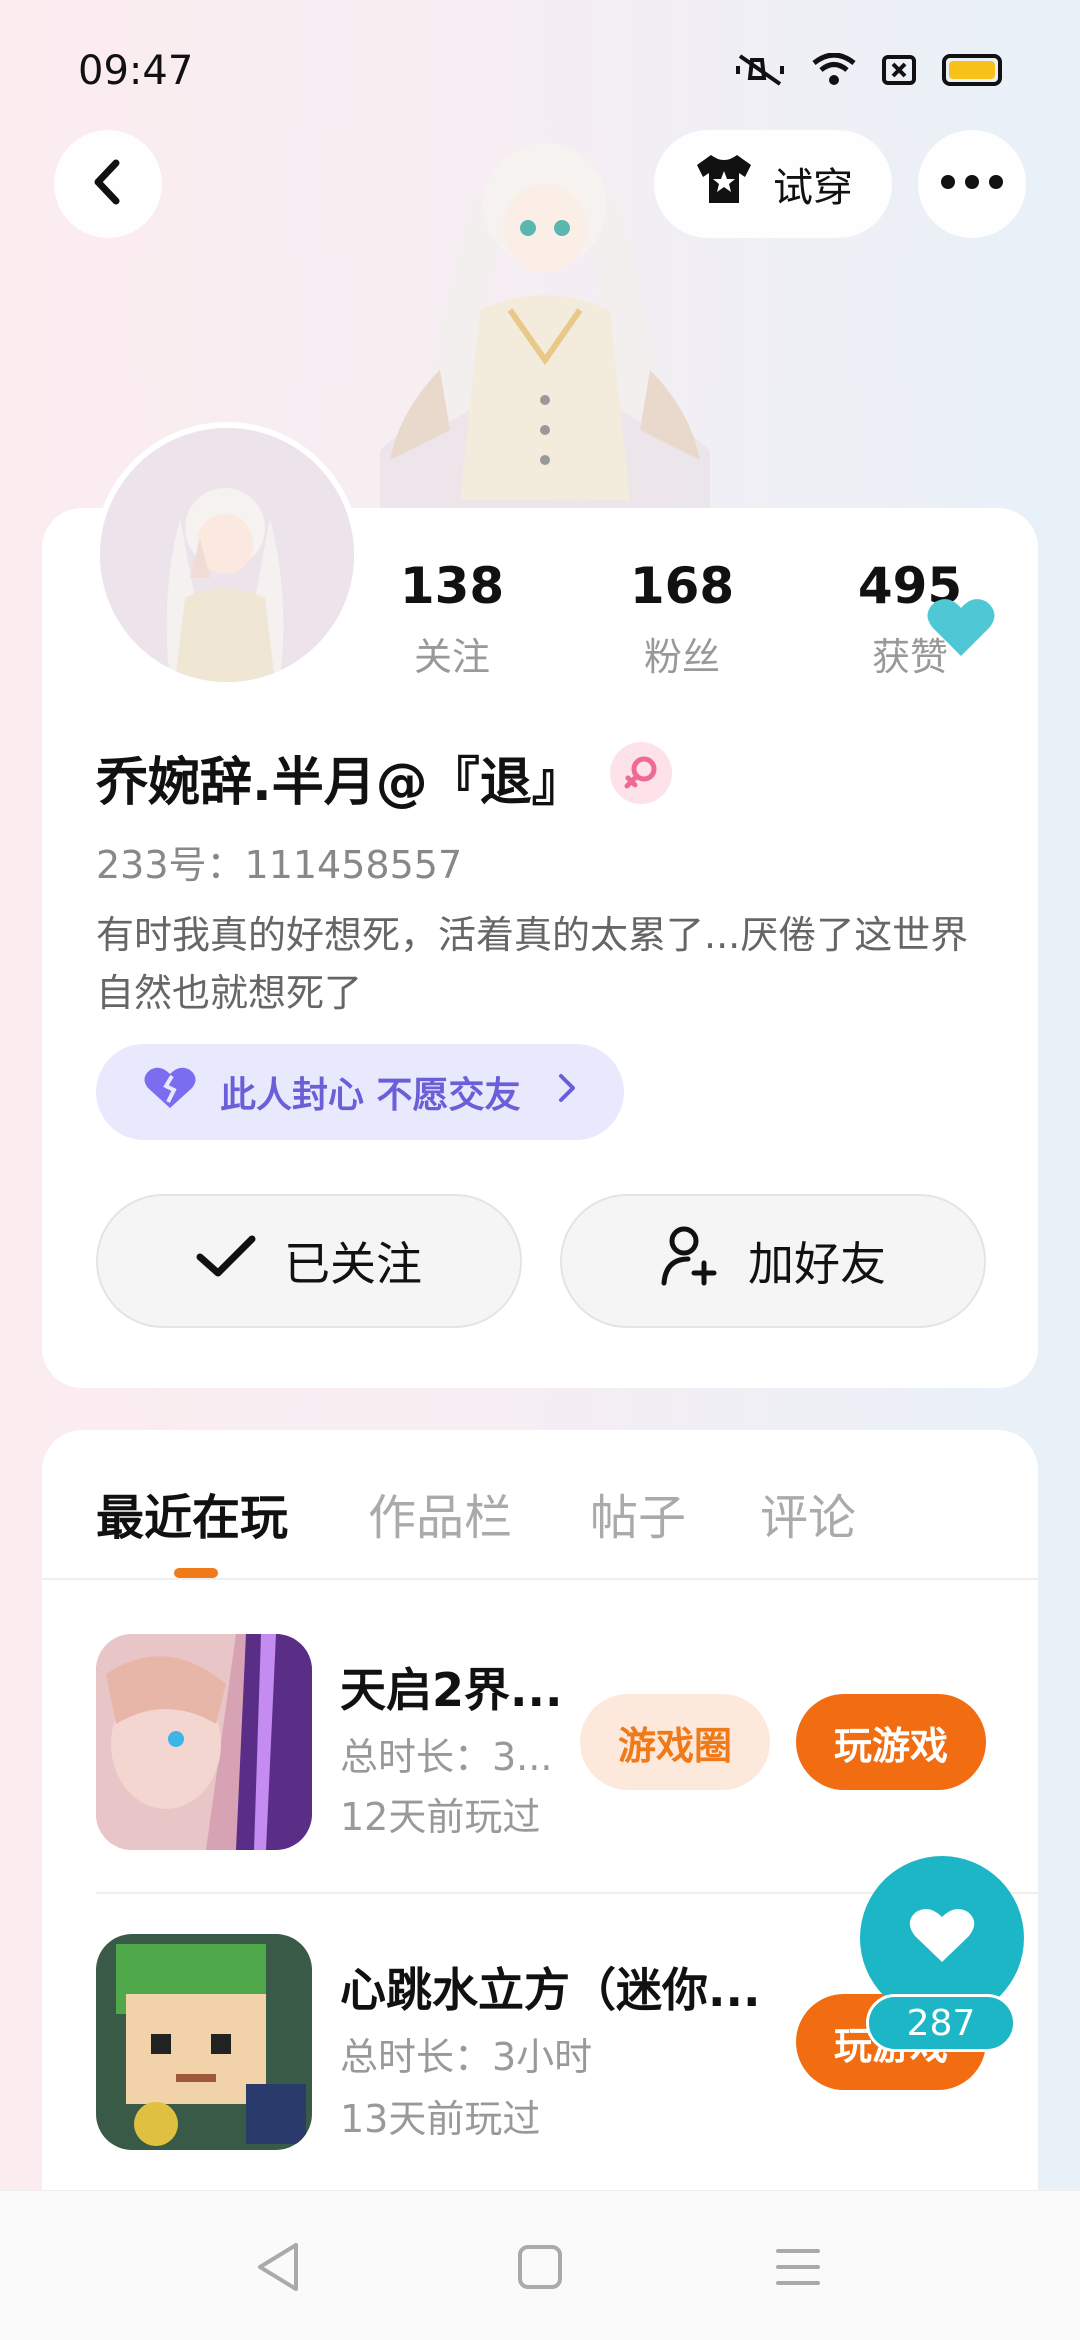 The height and width of the screenshot is (2340, 1080). I want to click on stat-following-label: 关注, so click(451, 657).